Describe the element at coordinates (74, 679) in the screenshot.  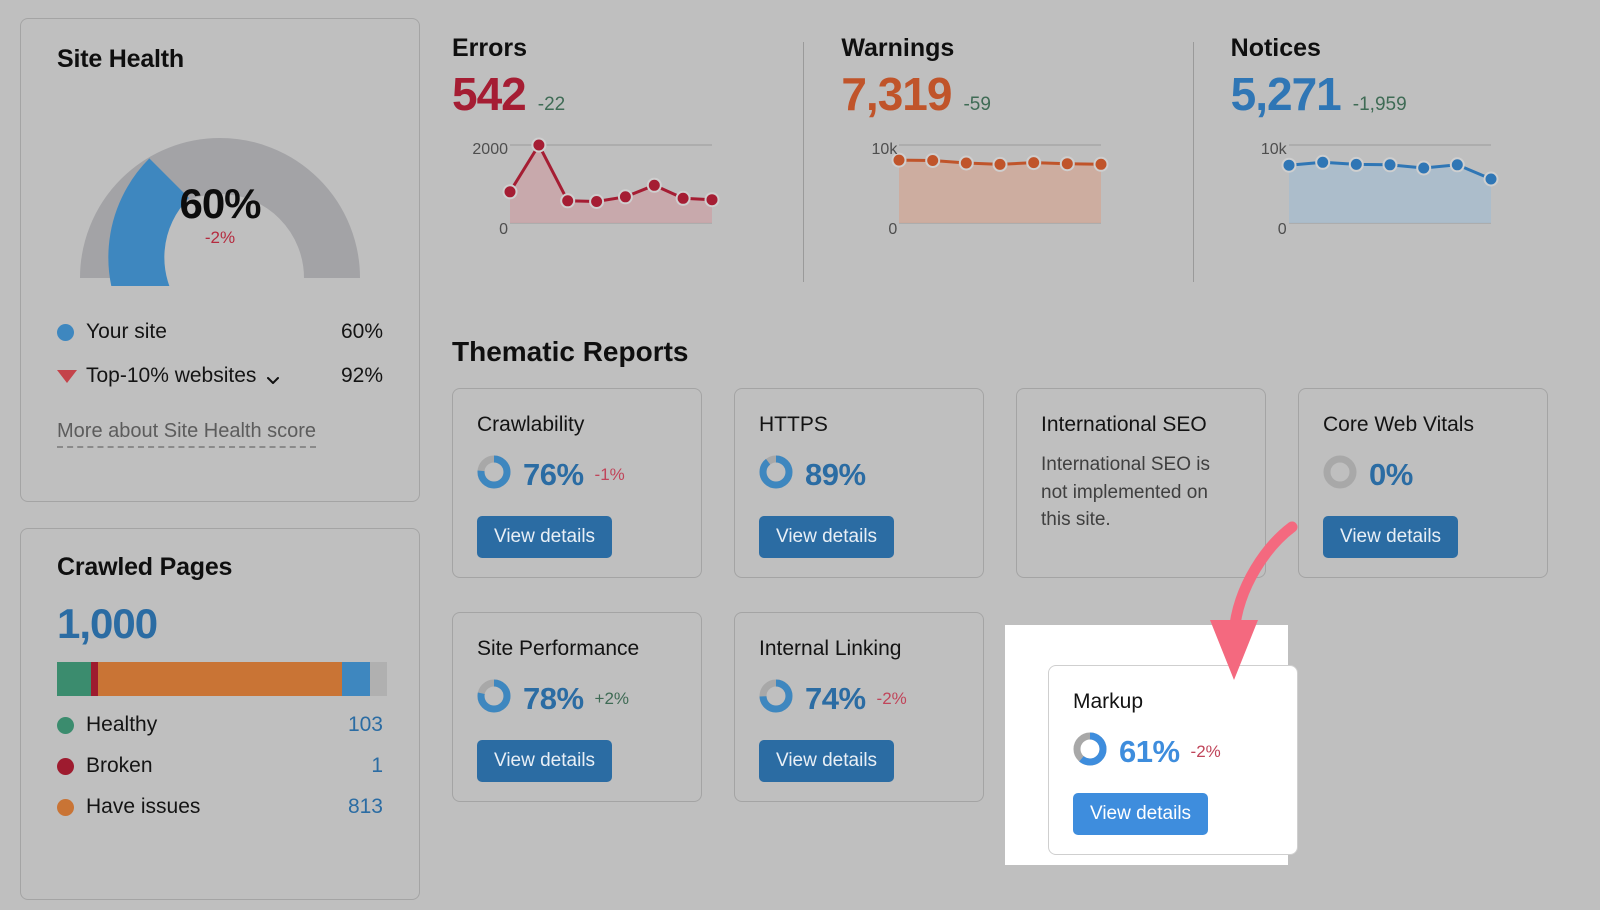
I see `bar-segment-healthy` at that location.